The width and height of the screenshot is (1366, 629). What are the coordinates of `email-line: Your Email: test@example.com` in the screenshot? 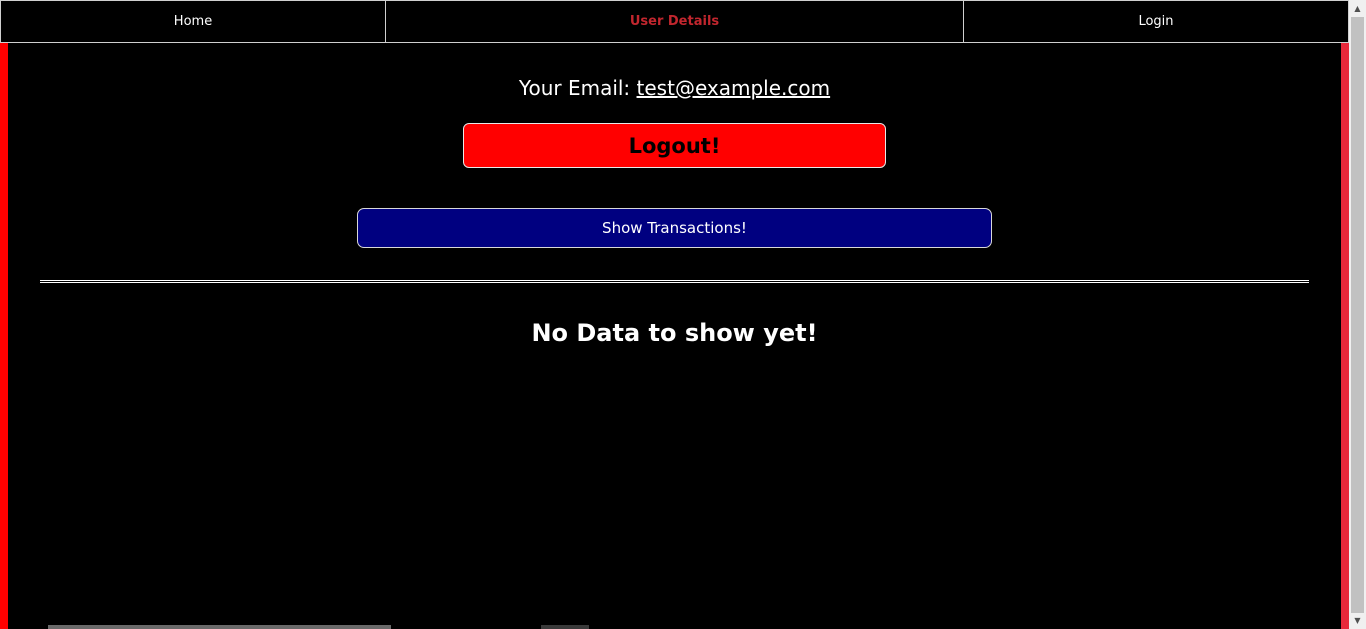 It's located at (674, 88).